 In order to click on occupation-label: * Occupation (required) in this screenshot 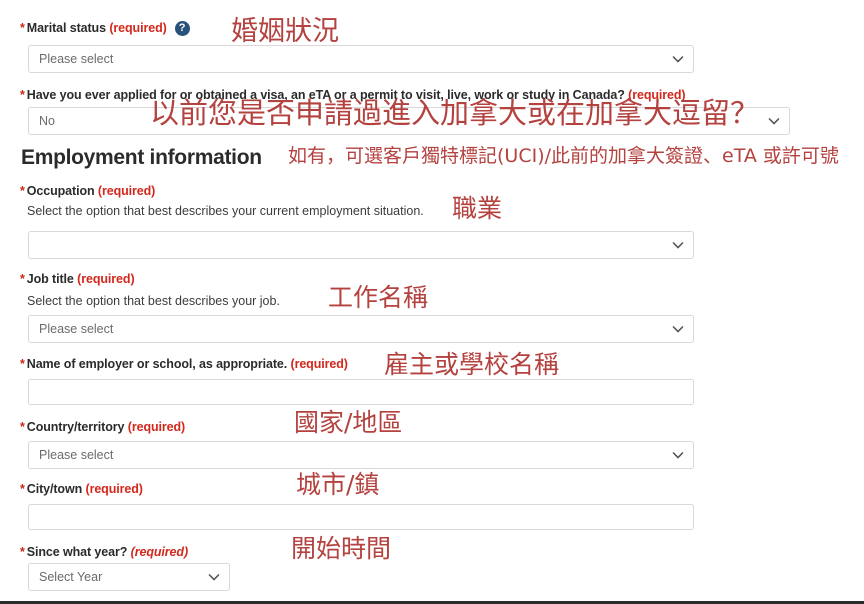, I will do `click(88, 191)`.